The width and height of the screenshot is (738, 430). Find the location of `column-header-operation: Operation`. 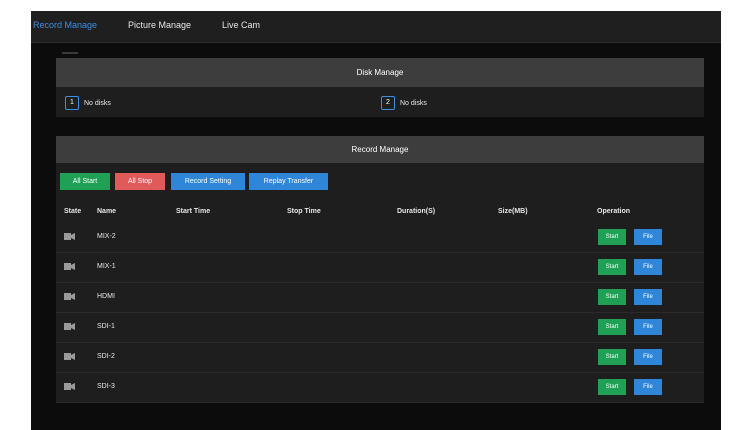

column-header-operation: Operation is located at coordinates (614, 211).